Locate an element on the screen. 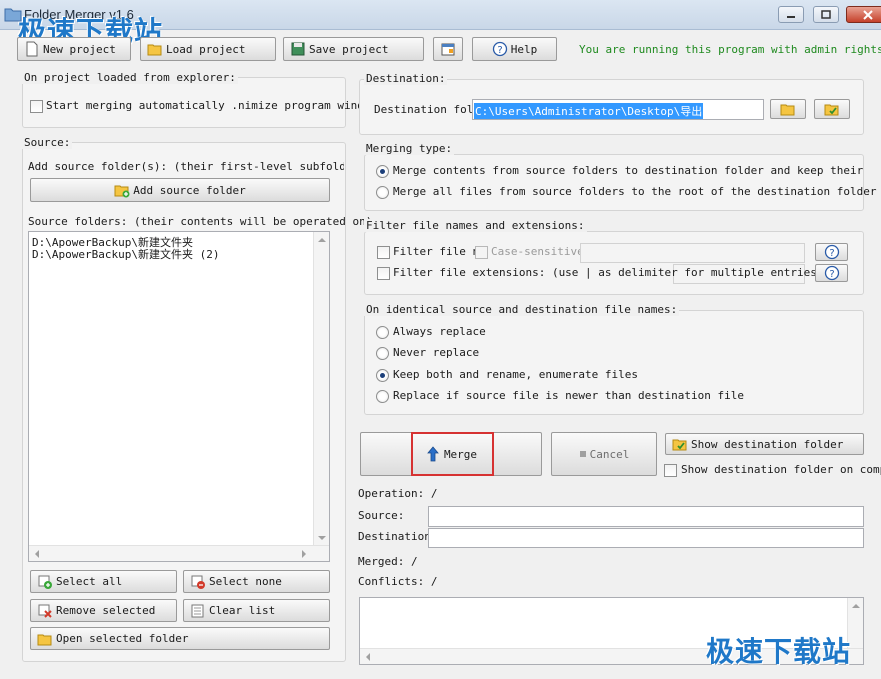 This screenshot has height=679, width=881. clear-list-label: Clear list is located at coordinates (242, 610).